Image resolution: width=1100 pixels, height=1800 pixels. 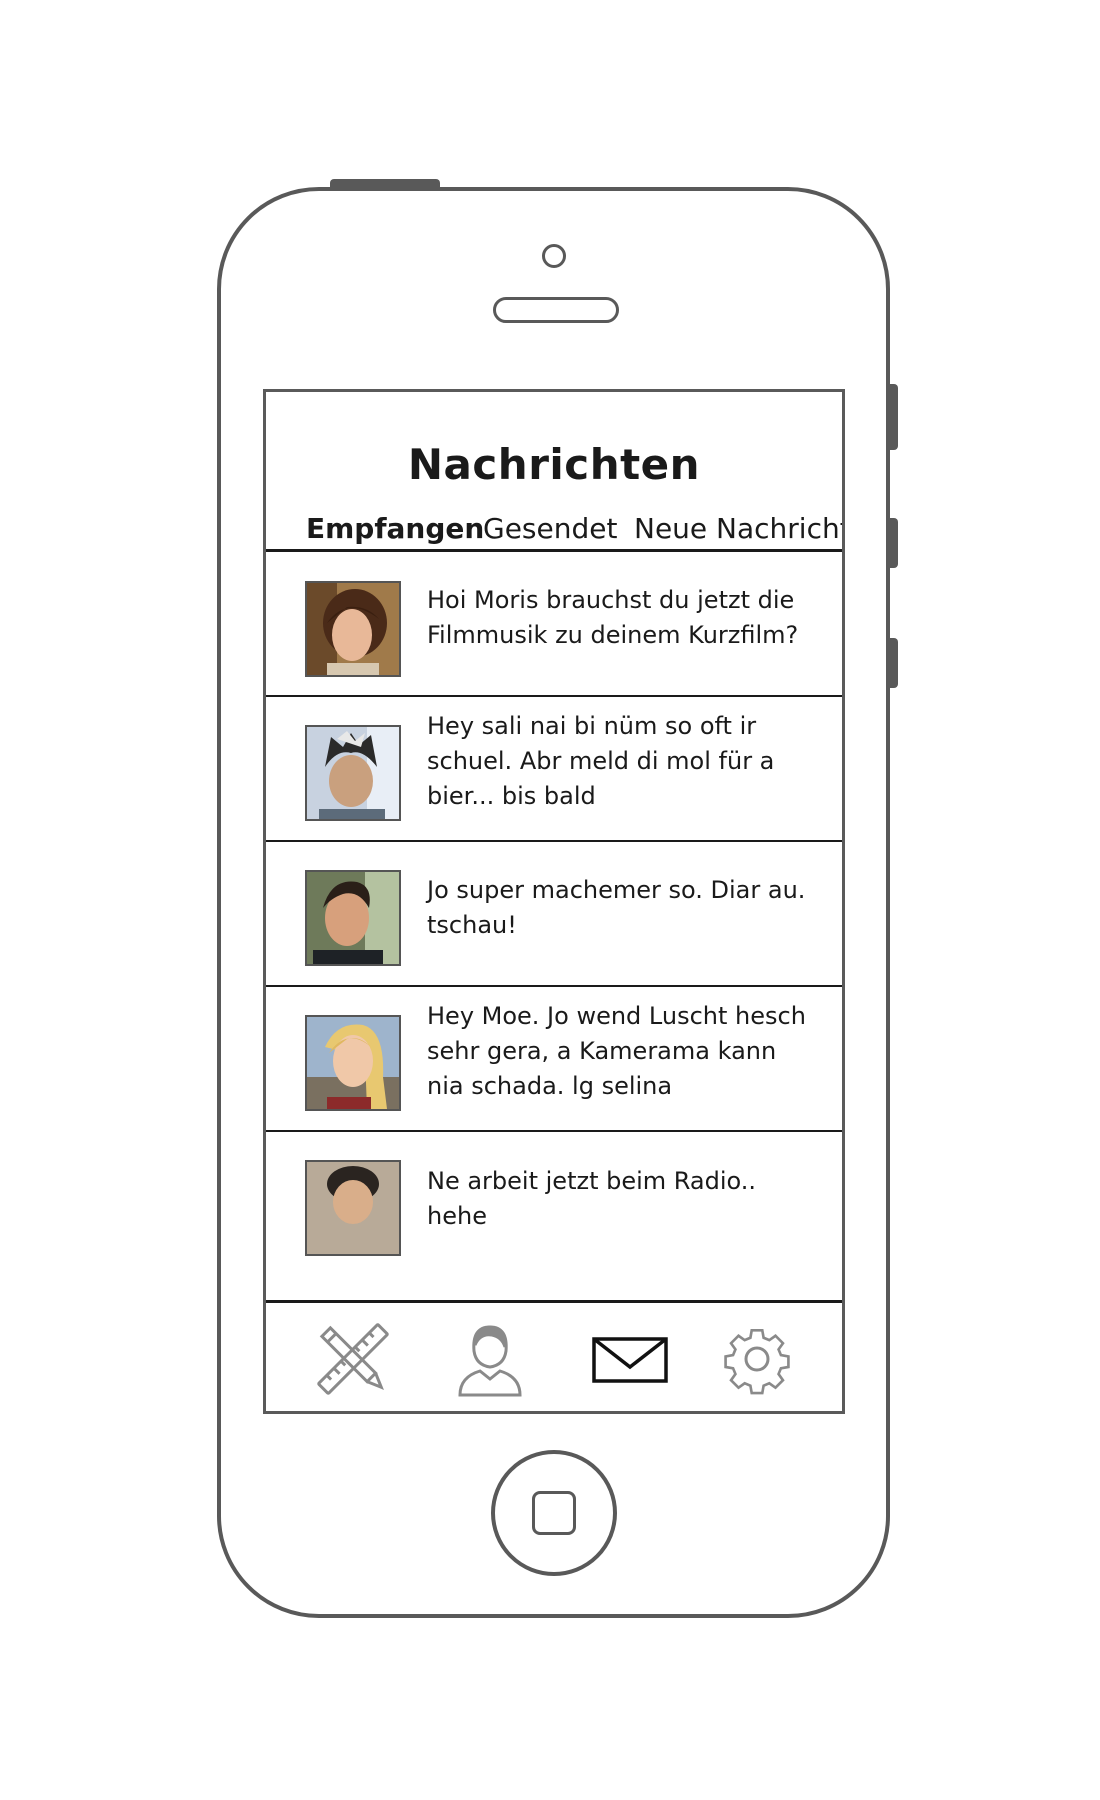 I want to click on earpiece-speaker, so click(x=556, y=310).